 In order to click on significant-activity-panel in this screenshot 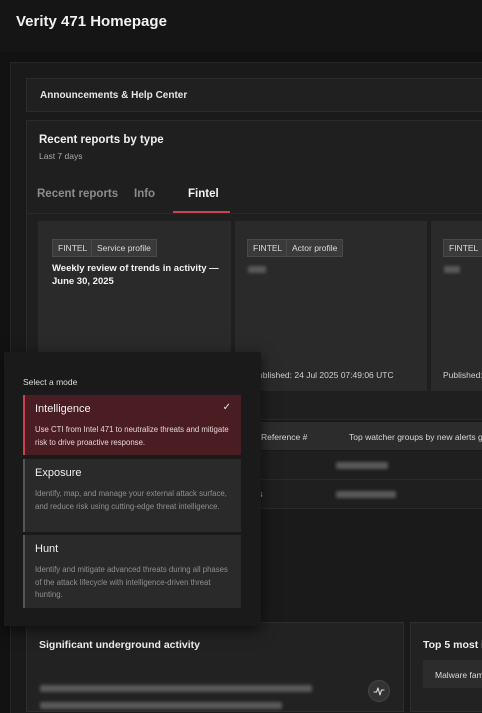, I will do `click(215, 667)`.